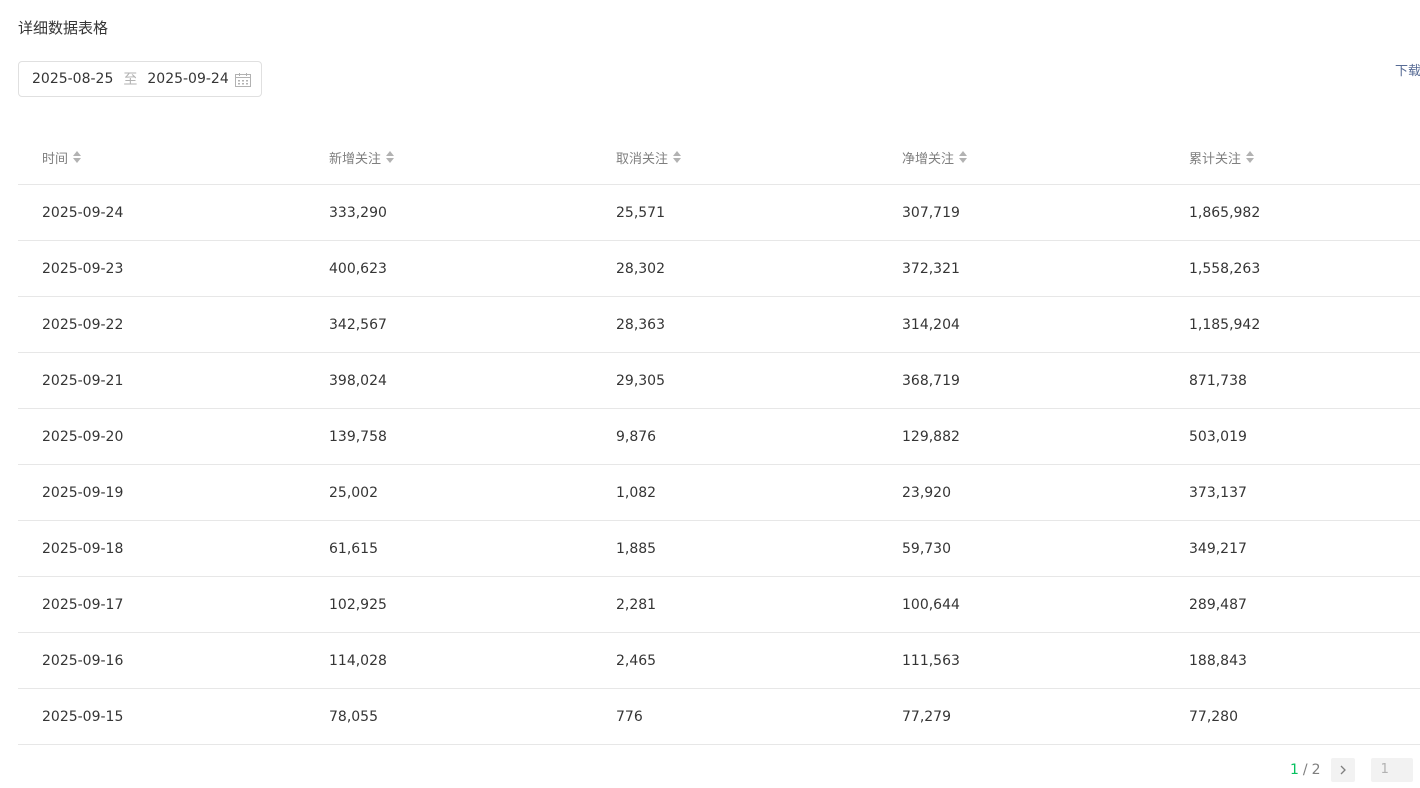  I want to click on table-cell: 59,730, so click(926, 548).